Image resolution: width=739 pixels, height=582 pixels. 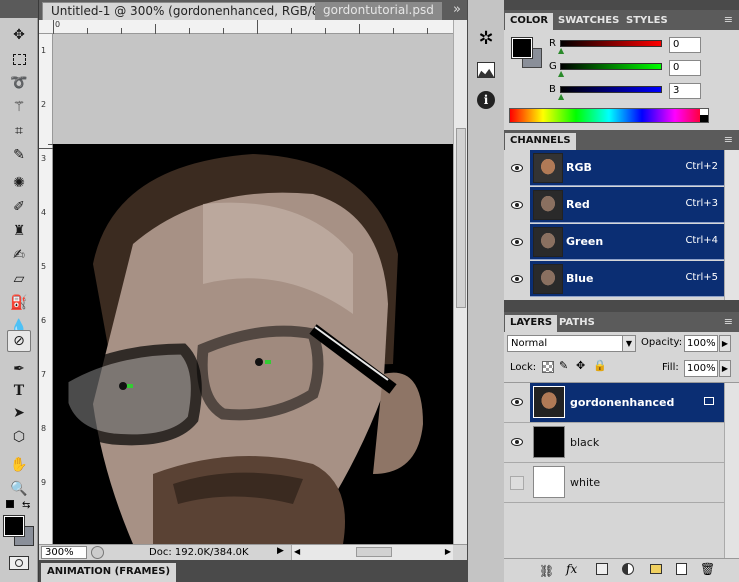 What do you see at coordinates (44, 50) in the screenshot?
I see `ruler-number: 1` at bounding box center [44, 50].